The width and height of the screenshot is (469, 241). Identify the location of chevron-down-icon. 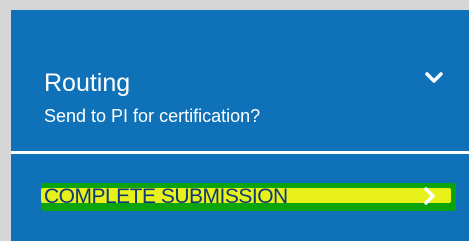
(434, 78).